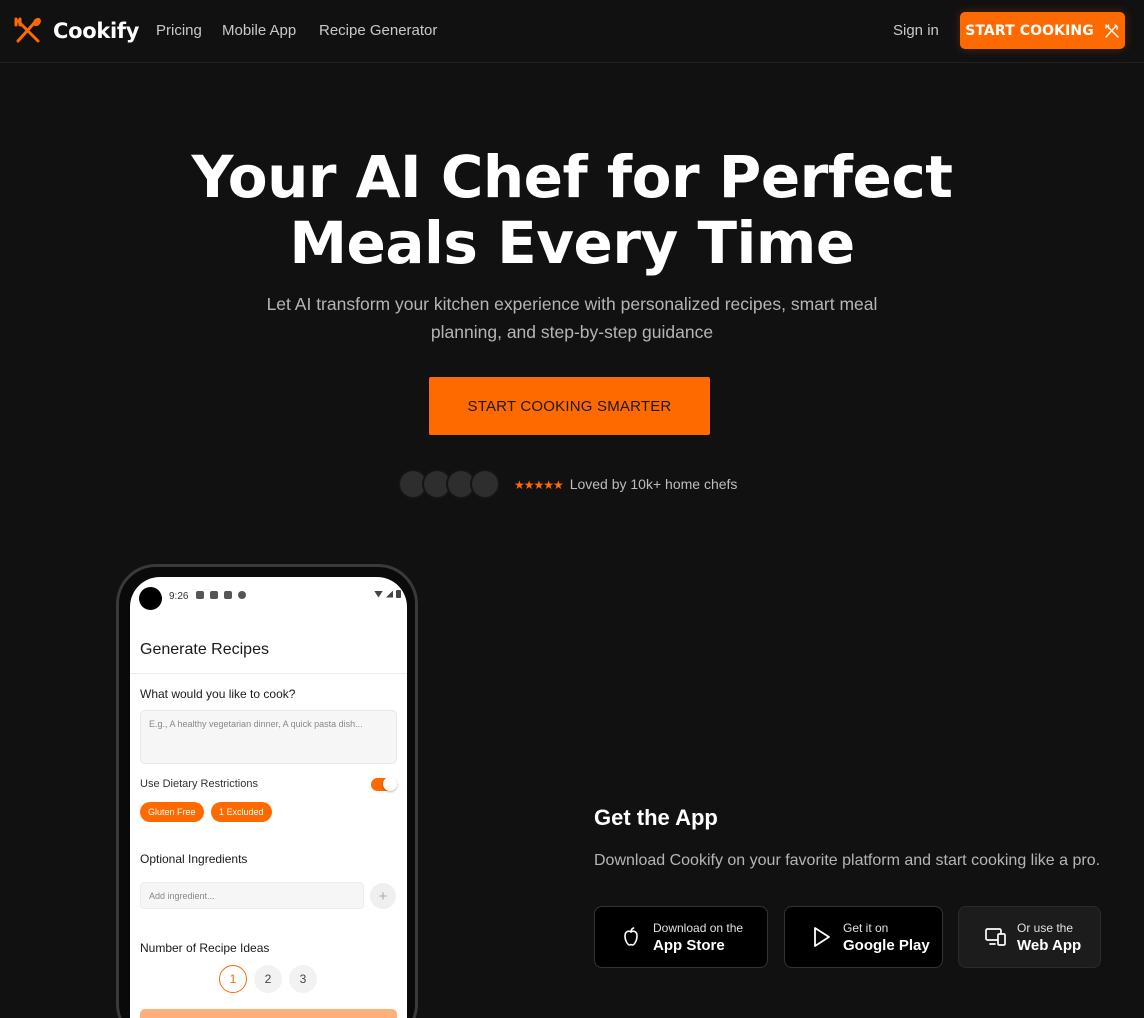  Describe the element at coordinates (995, 937) in the screenshot. I see `devices-icon` at that location.